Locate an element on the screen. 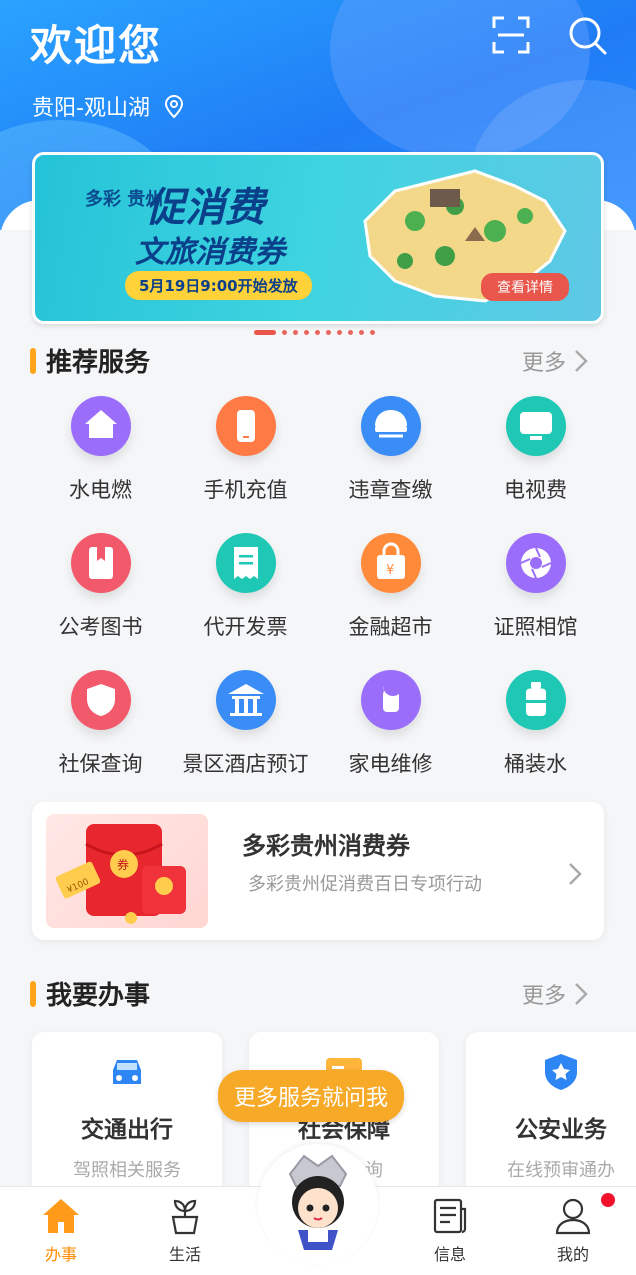  service-label: 公考图书 is located at coordinates (100, 627).